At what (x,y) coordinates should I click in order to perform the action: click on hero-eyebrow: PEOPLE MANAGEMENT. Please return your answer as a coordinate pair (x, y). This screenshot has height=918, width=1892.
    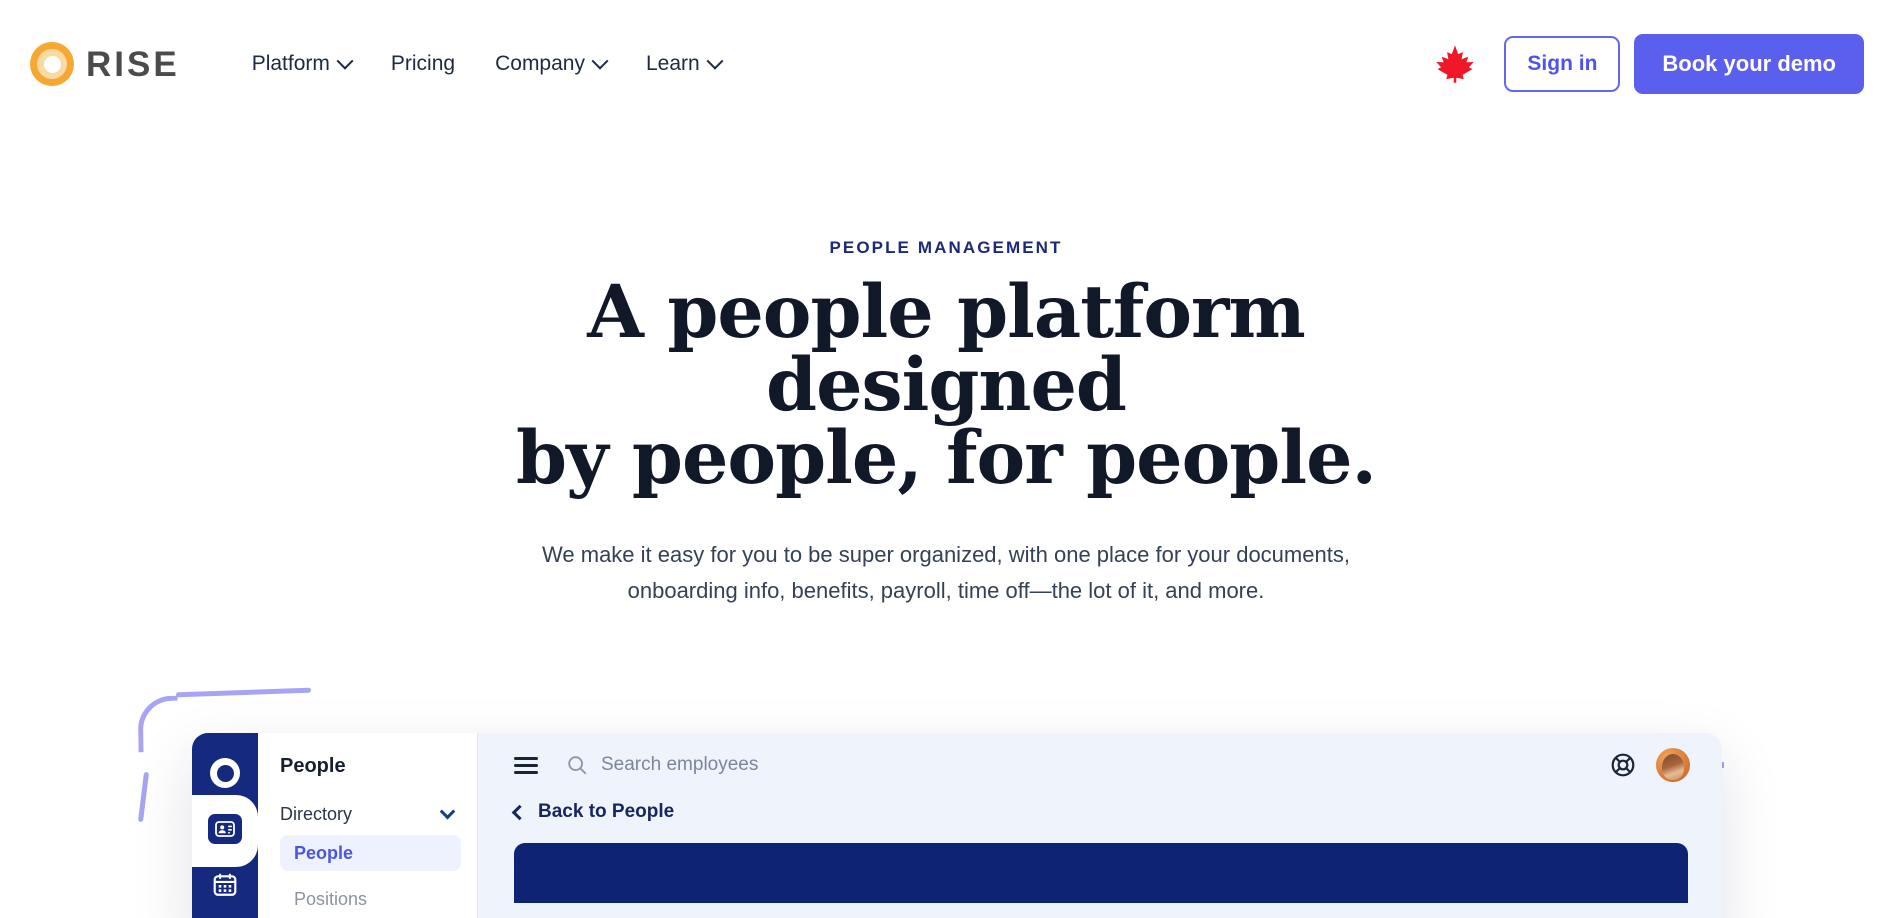
    Looking at the image, I should click on (946, 247).